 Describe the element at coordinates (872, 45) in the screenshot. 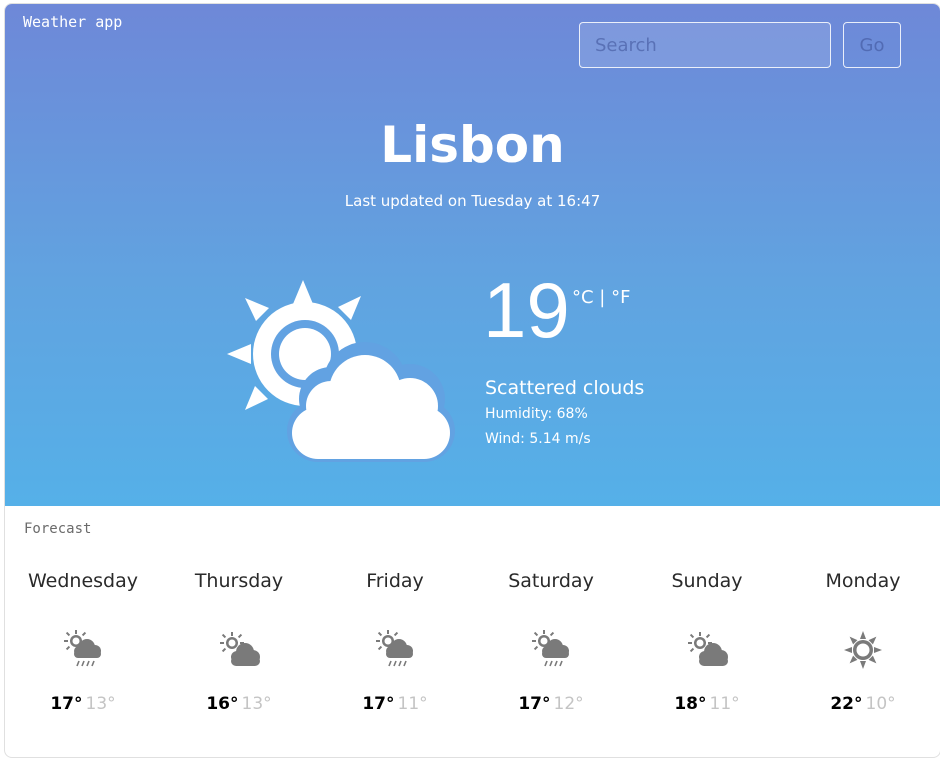

I see `go-button: Go` at that location.